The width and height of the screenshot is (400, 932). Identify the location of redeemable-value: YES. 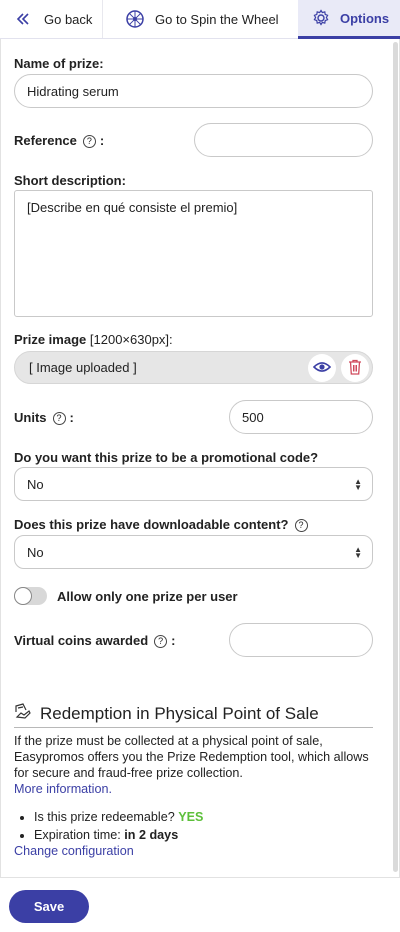
(191, 817).